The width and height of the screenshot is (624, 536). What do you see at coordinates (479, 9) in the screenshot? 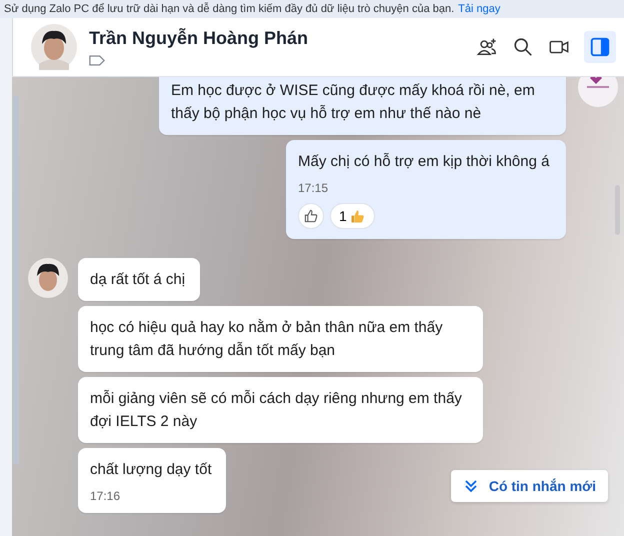
I see `download-link: Tải ngay` at bounding box center [479, 9].